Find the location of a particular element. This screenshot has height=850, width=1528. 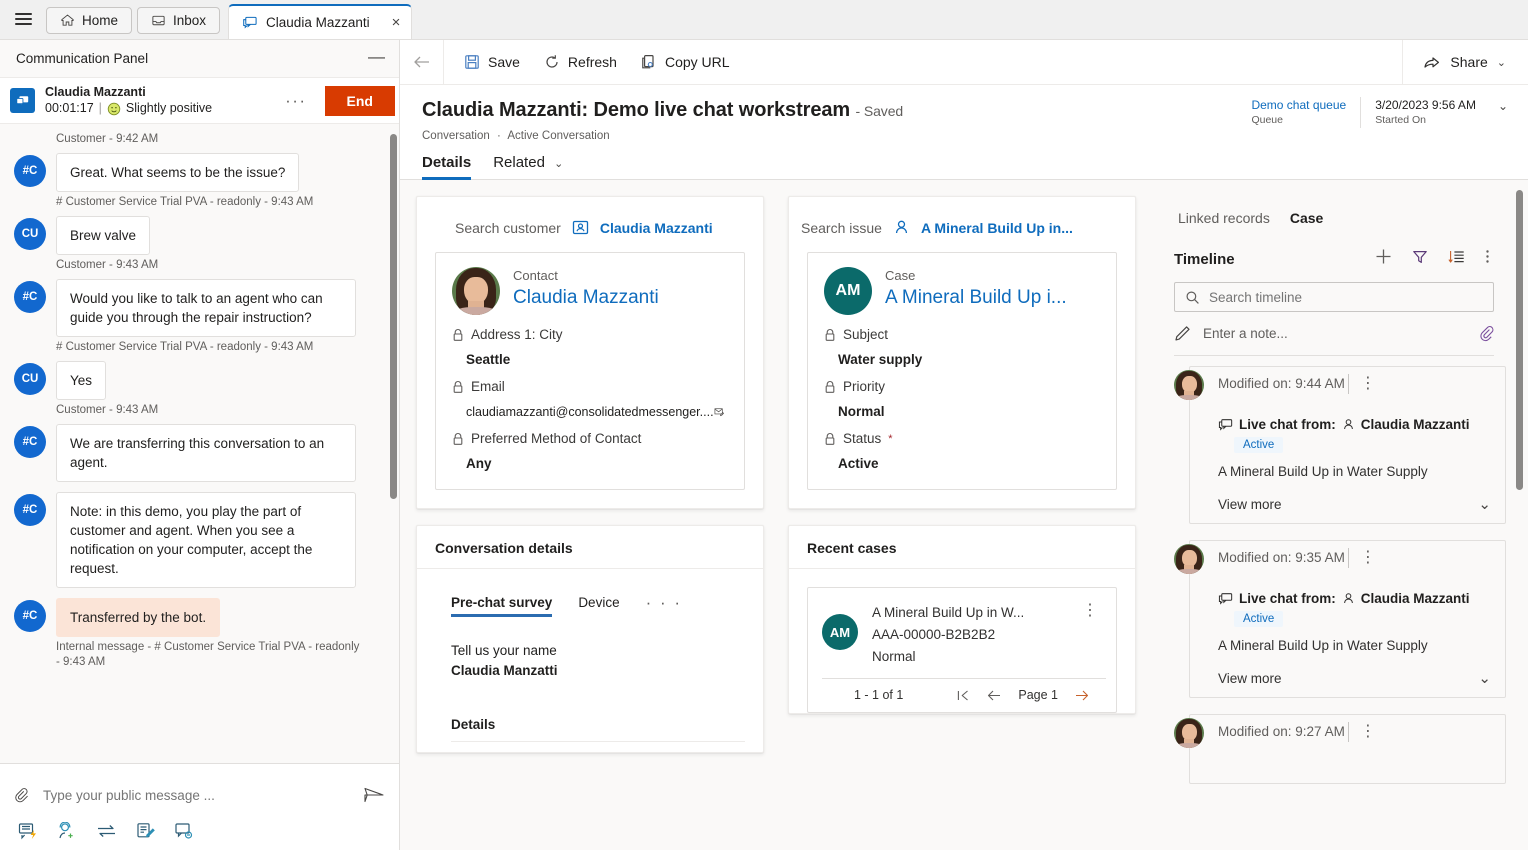

queue-field: Demo chat queue Queue is located at coordinates (1298, 112).